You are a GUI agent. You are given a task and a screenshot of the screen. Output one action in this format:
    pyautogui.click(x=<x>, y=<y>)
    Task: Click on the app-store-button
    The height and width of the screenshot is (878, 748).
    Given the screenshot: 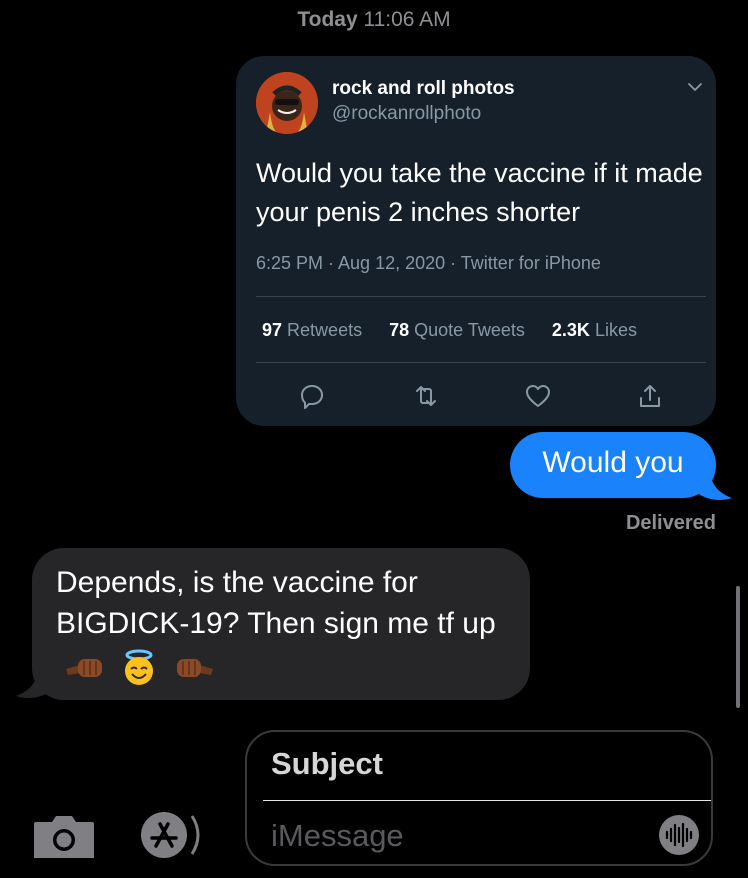 What is the action you would take?
    pyautogui.click(x=174, y=835)
    